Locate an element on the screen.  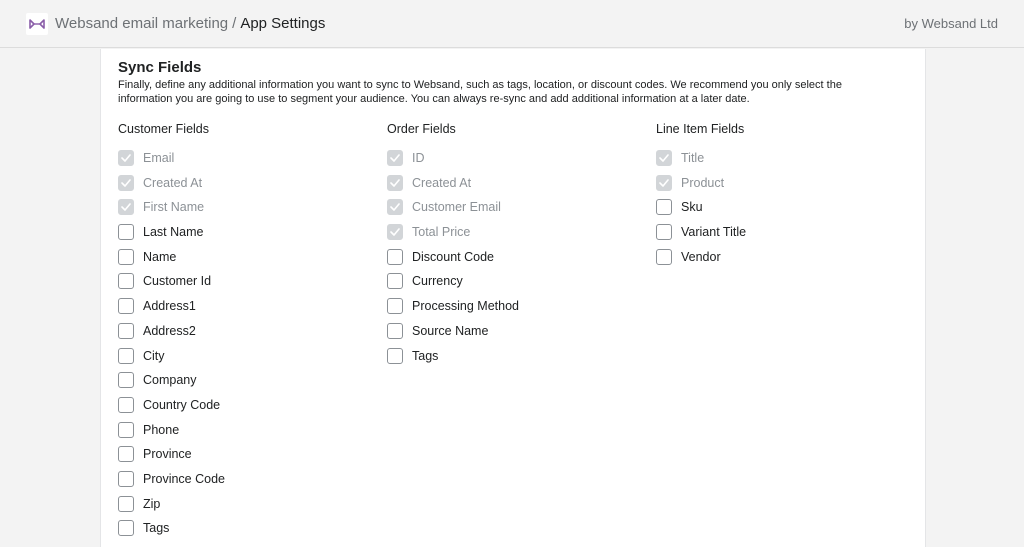
checkbox-label: Vendor is located at coordinates (701, 256).